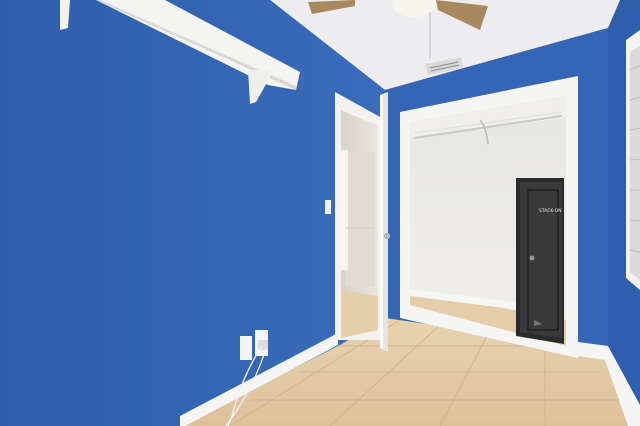  What do you see at coordinates (358, 216) in the screenshot?
I see `hallway-doorway` at bounding box center [358, 216].